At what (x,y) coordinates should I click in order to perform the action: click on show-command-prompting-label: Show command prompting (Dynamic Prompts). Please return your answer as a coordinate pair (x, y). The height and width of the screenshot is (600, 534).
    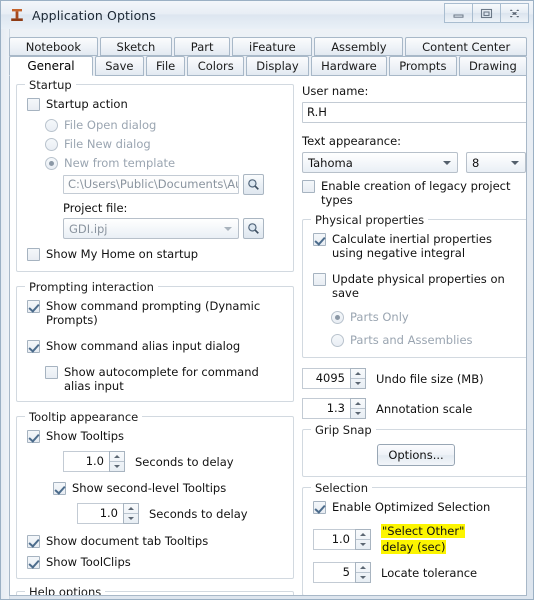
    Looking at the image, I should click on (153, 313).